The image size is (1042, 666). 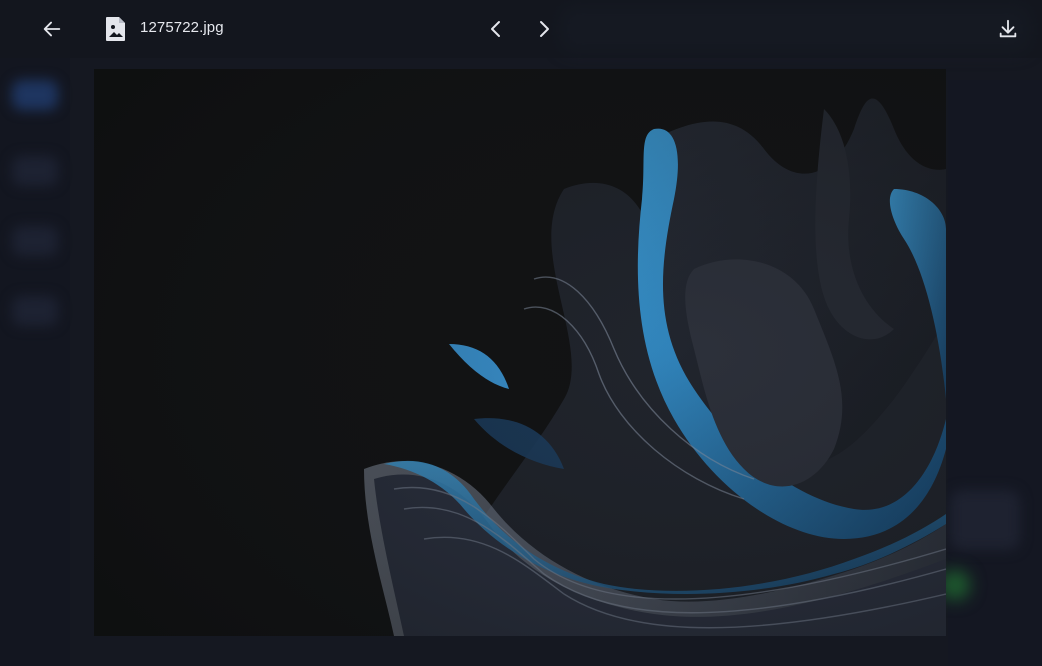 I want to click on chevron-right-icon, so click(x=544, y=29).